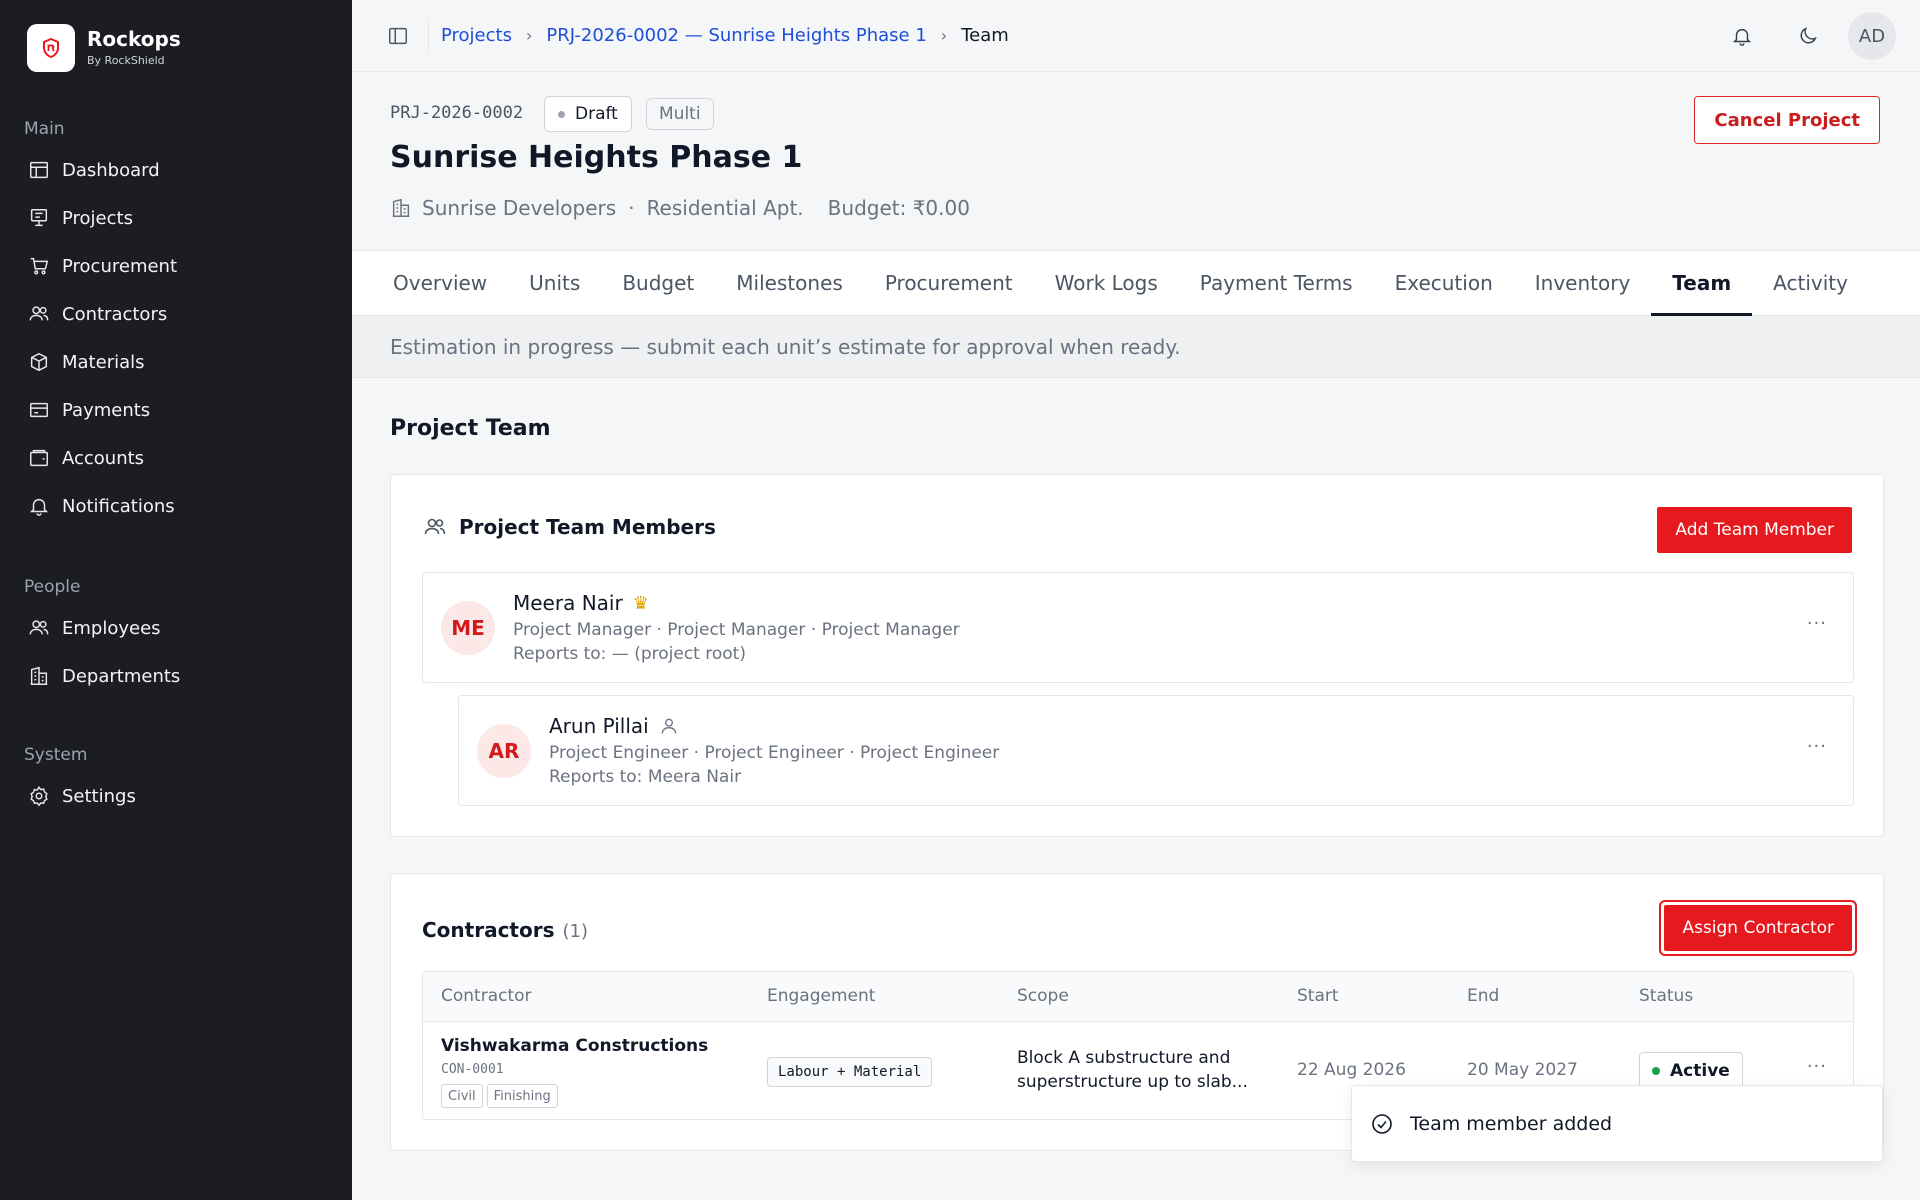  Describe the element at coordinates (1810, 283) in the screenshot. I see `tab-activity: Activity` at that location.